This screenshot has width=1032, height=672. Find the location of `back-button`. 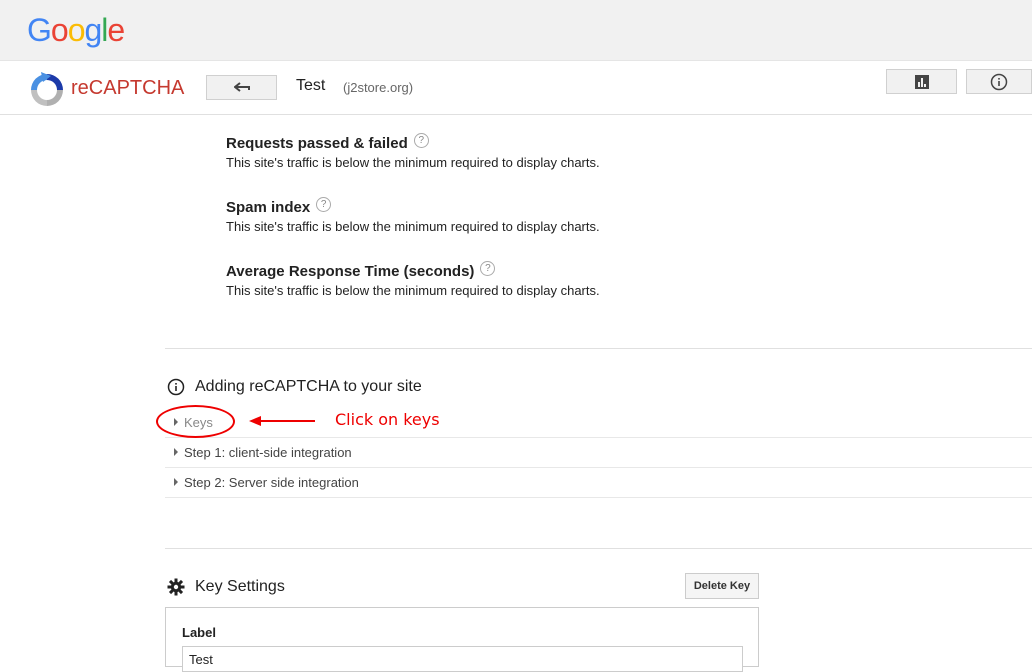

back-button is located at coordinates (241, 87).